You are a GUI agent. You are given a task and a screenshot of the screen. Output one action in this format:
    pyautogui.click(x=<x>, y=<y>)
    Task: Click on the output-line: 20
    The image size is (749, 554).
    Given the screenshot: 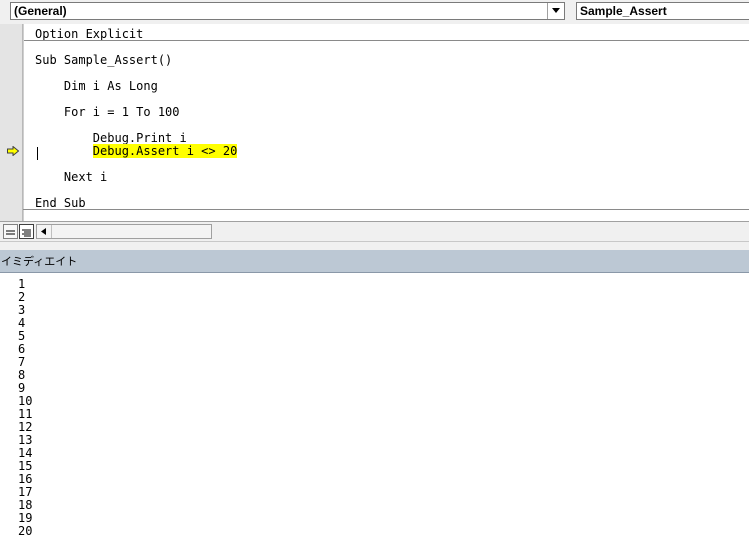 What is the action you would take?
    pyautogui.click(x=25, y=531)
    